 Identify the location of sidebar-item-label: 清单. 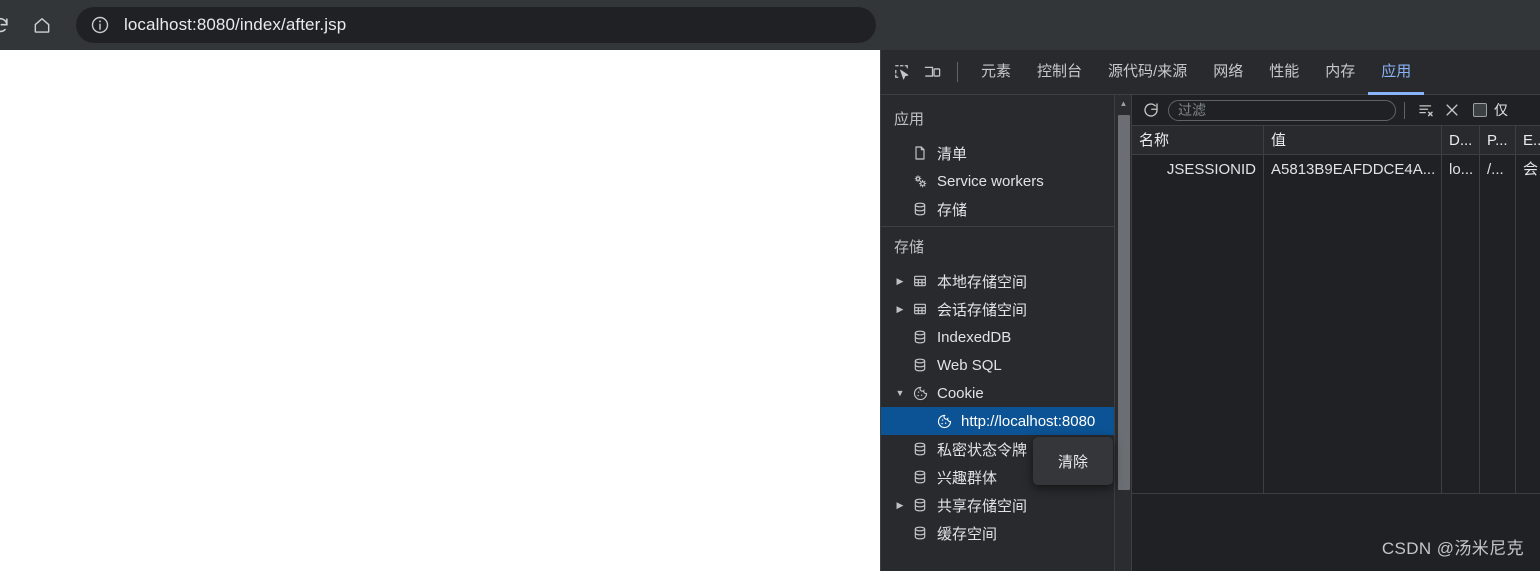
(952, 154).